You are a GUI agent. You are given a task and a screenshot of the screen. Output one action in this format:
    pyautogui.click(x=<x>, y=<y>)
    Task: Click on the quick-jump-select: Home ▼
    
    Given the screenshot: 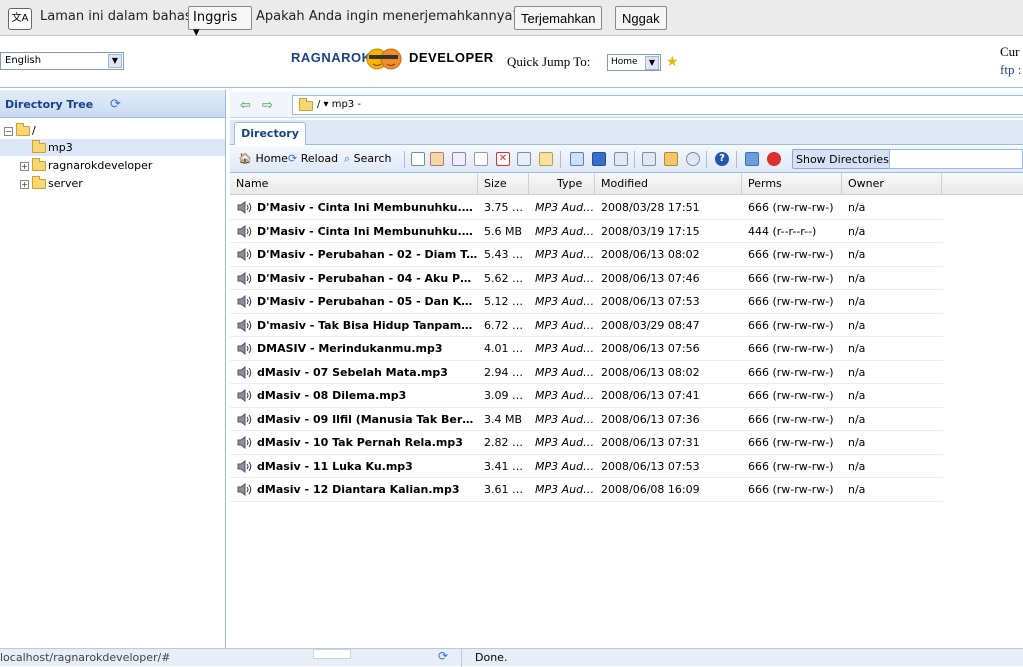 What is the action you would take?
    pyautogui.click(x=634, y=62)
    